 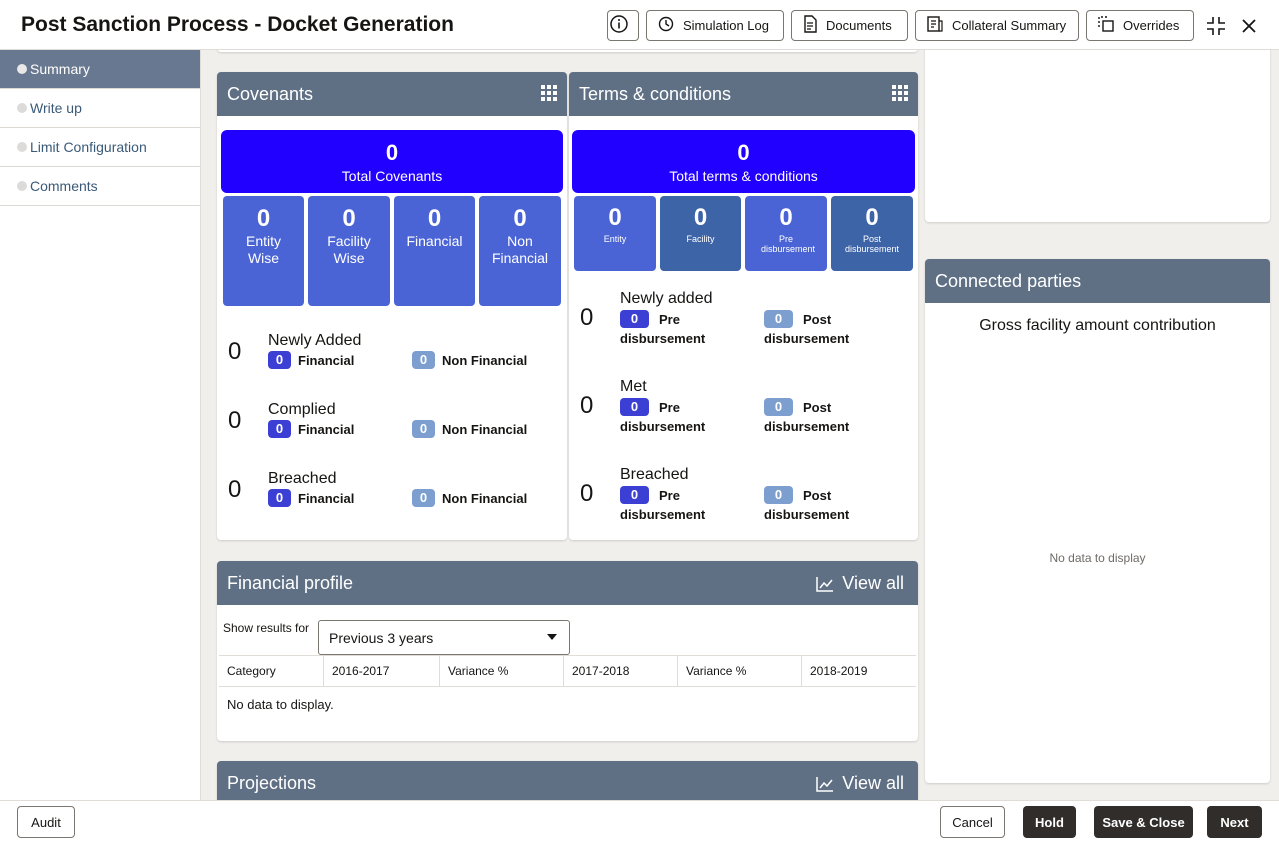 I want to click on close-icon, so click(x=1249, y=26).